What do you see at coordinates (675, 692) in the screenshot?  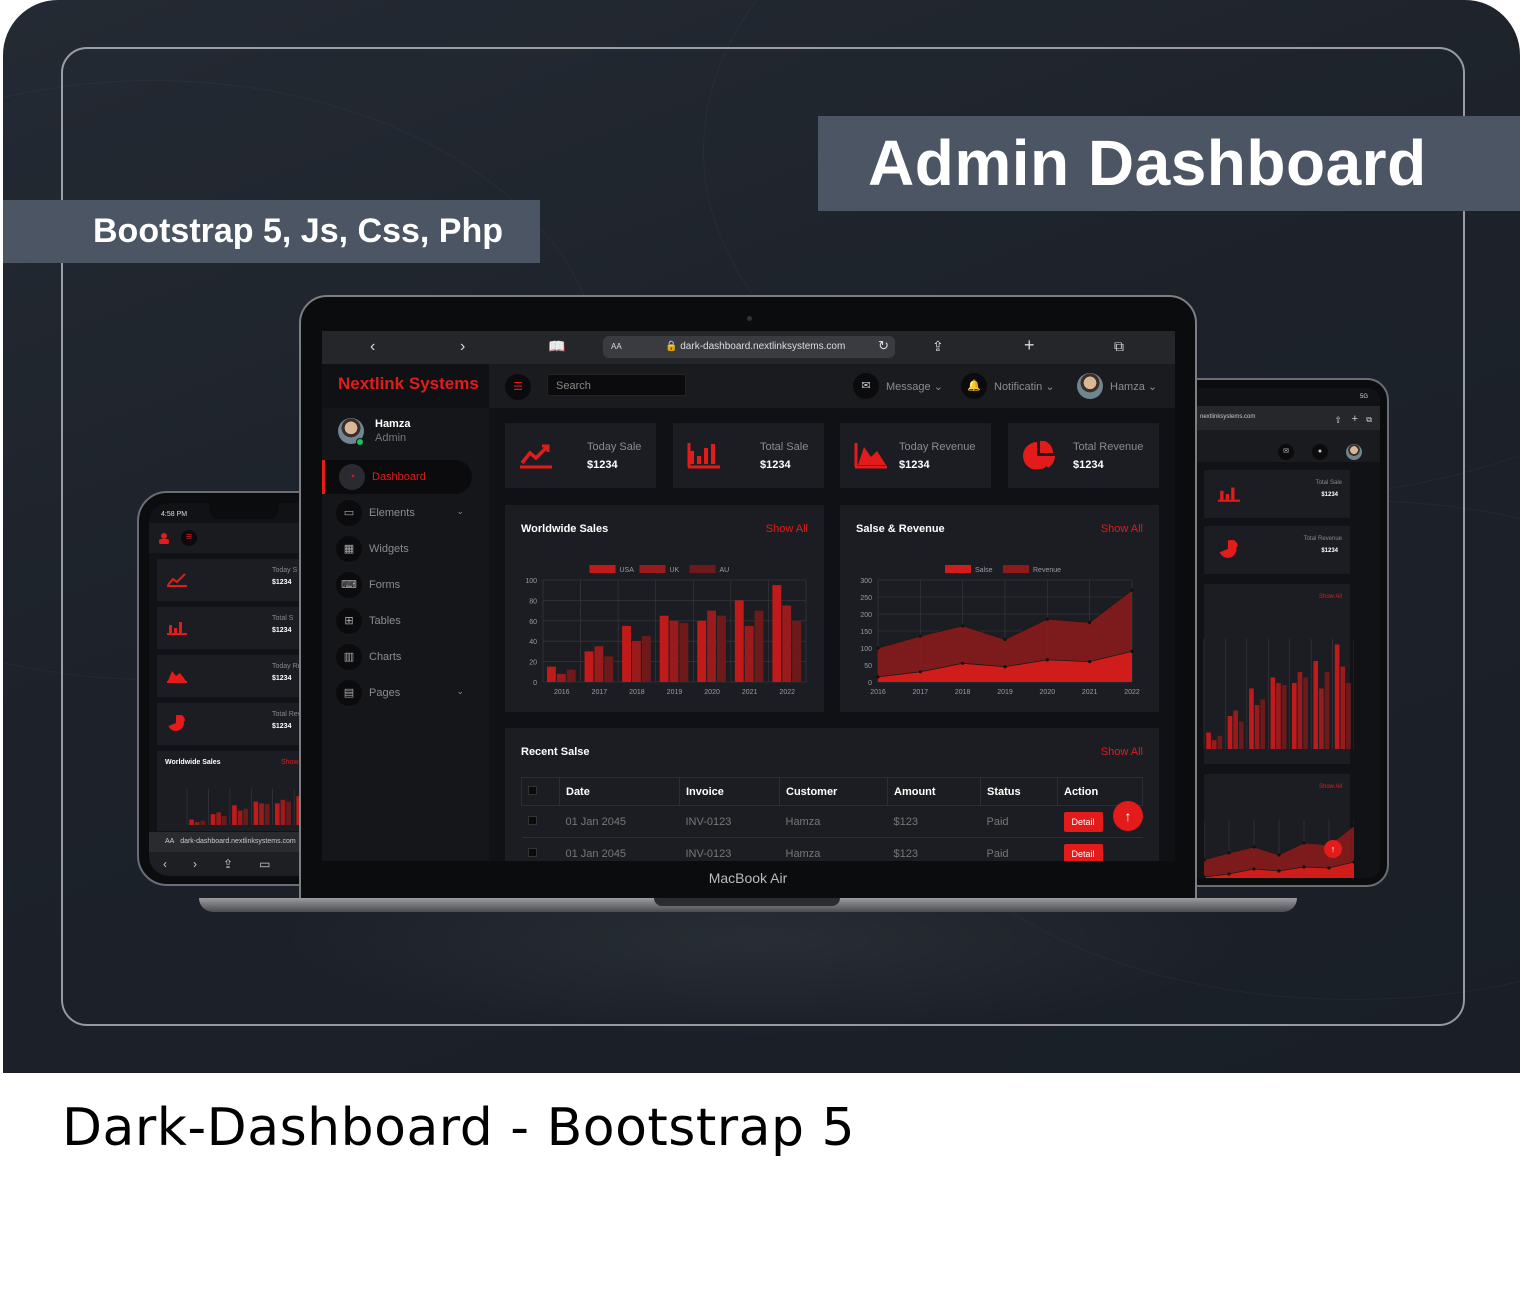 I see `x-tick-label: 2019` at bounding box center [675, 692].